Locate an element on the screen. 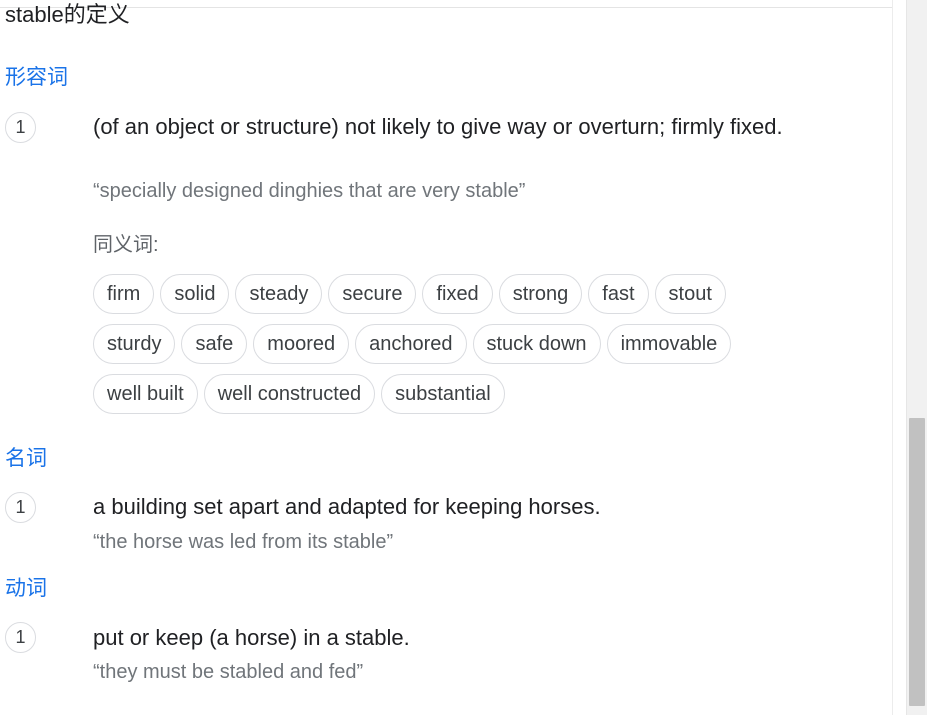  synonym-chip: fast is located at coordinates (618, 294).